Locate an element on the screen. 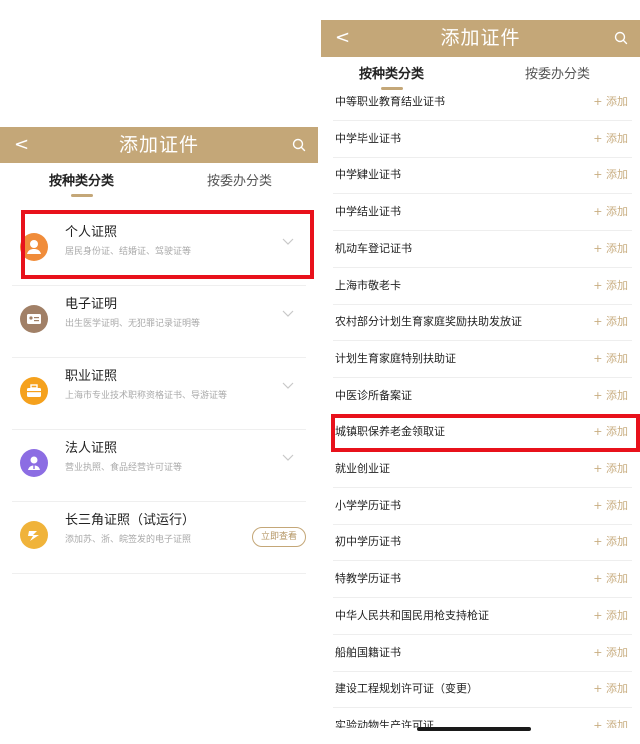 The height and width of the screenshot is (744, 640). category-yangtze-delta: 长三角证照（试运行） 添加苏、浙、皖签发的电子证照 立即查看 is located at coordinates (159, 537).